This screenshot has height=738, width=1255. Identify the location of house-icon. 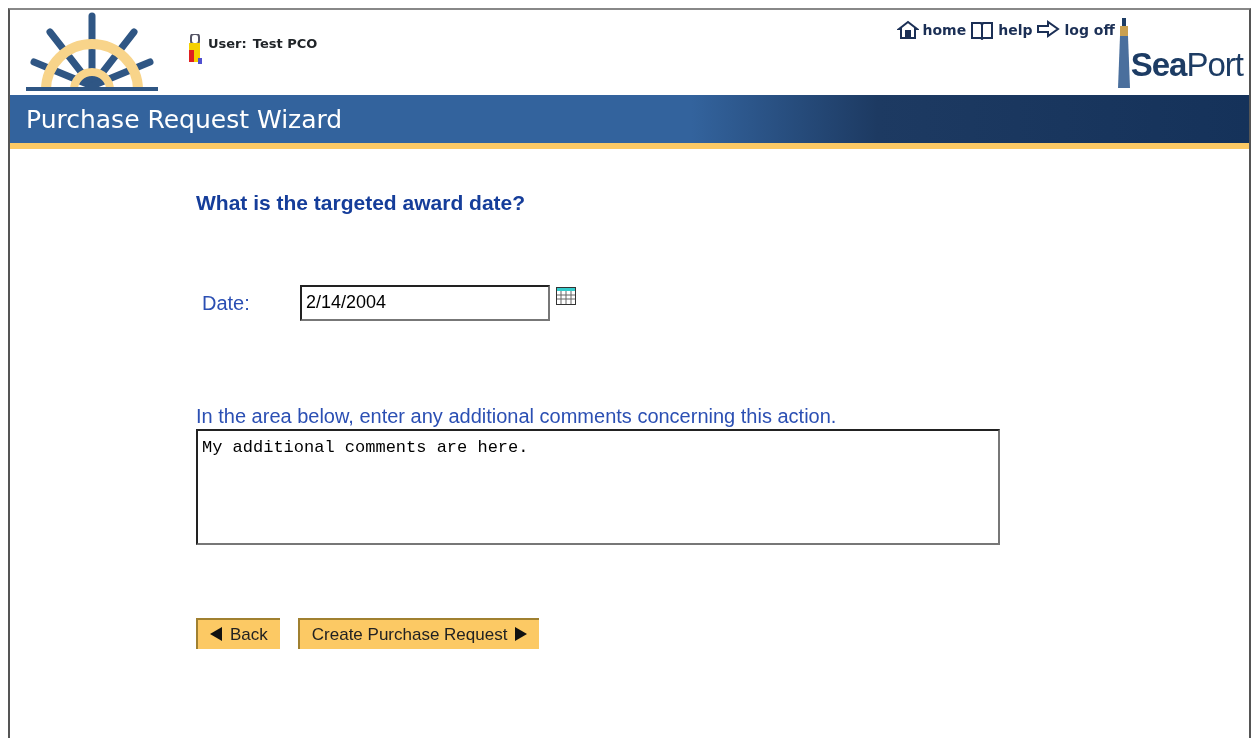
(907, 30).